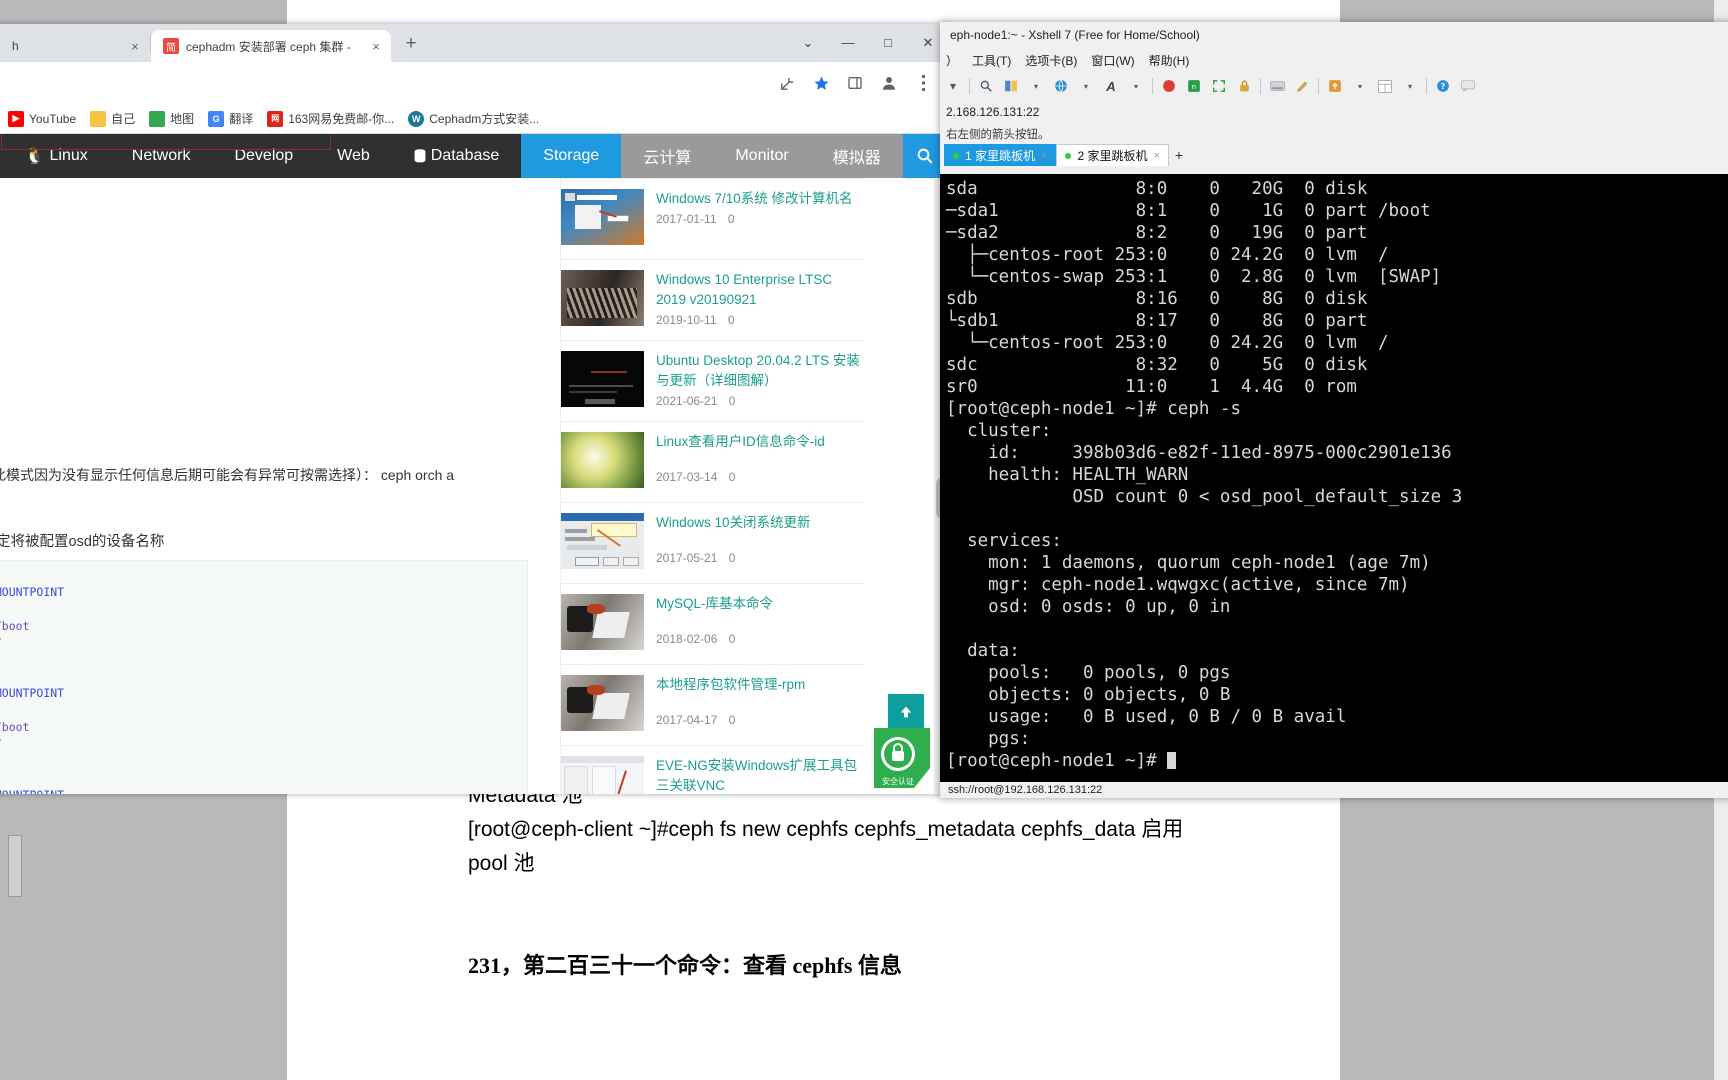 This screenshot has width=1728, height=1080. What do you see at coordinates (501, 863) in the screenshot?
I see `doc-line: pool 池` at bounding box center [501, 863].